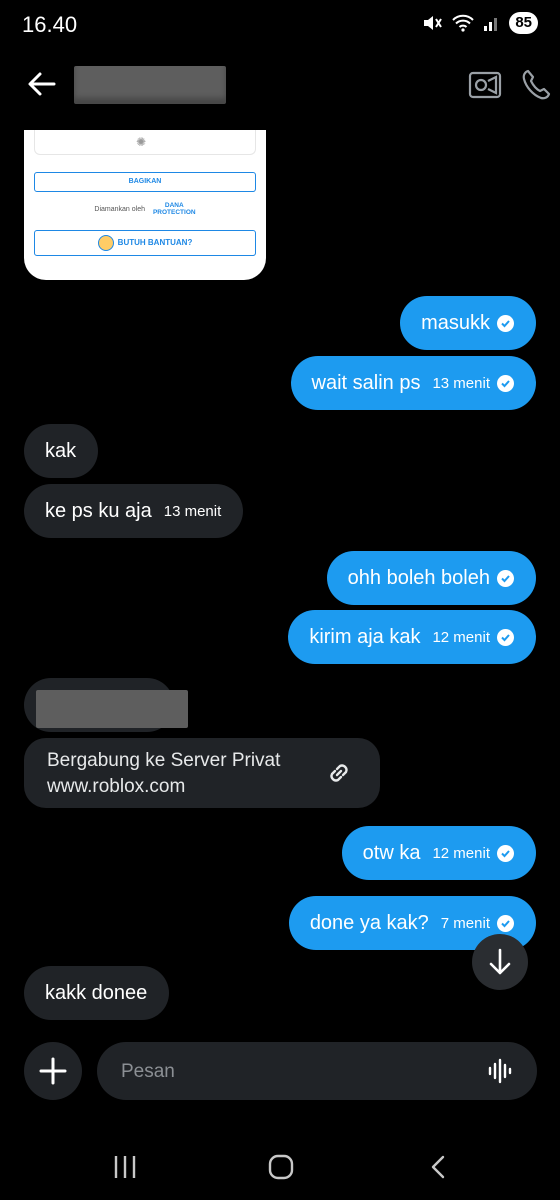 The width and height of the screenshot is (560, 1200). What do you see at coordinates (479, 23) in the screenshot?
I see `status-icons: 85` at bounding box center [479, 23].